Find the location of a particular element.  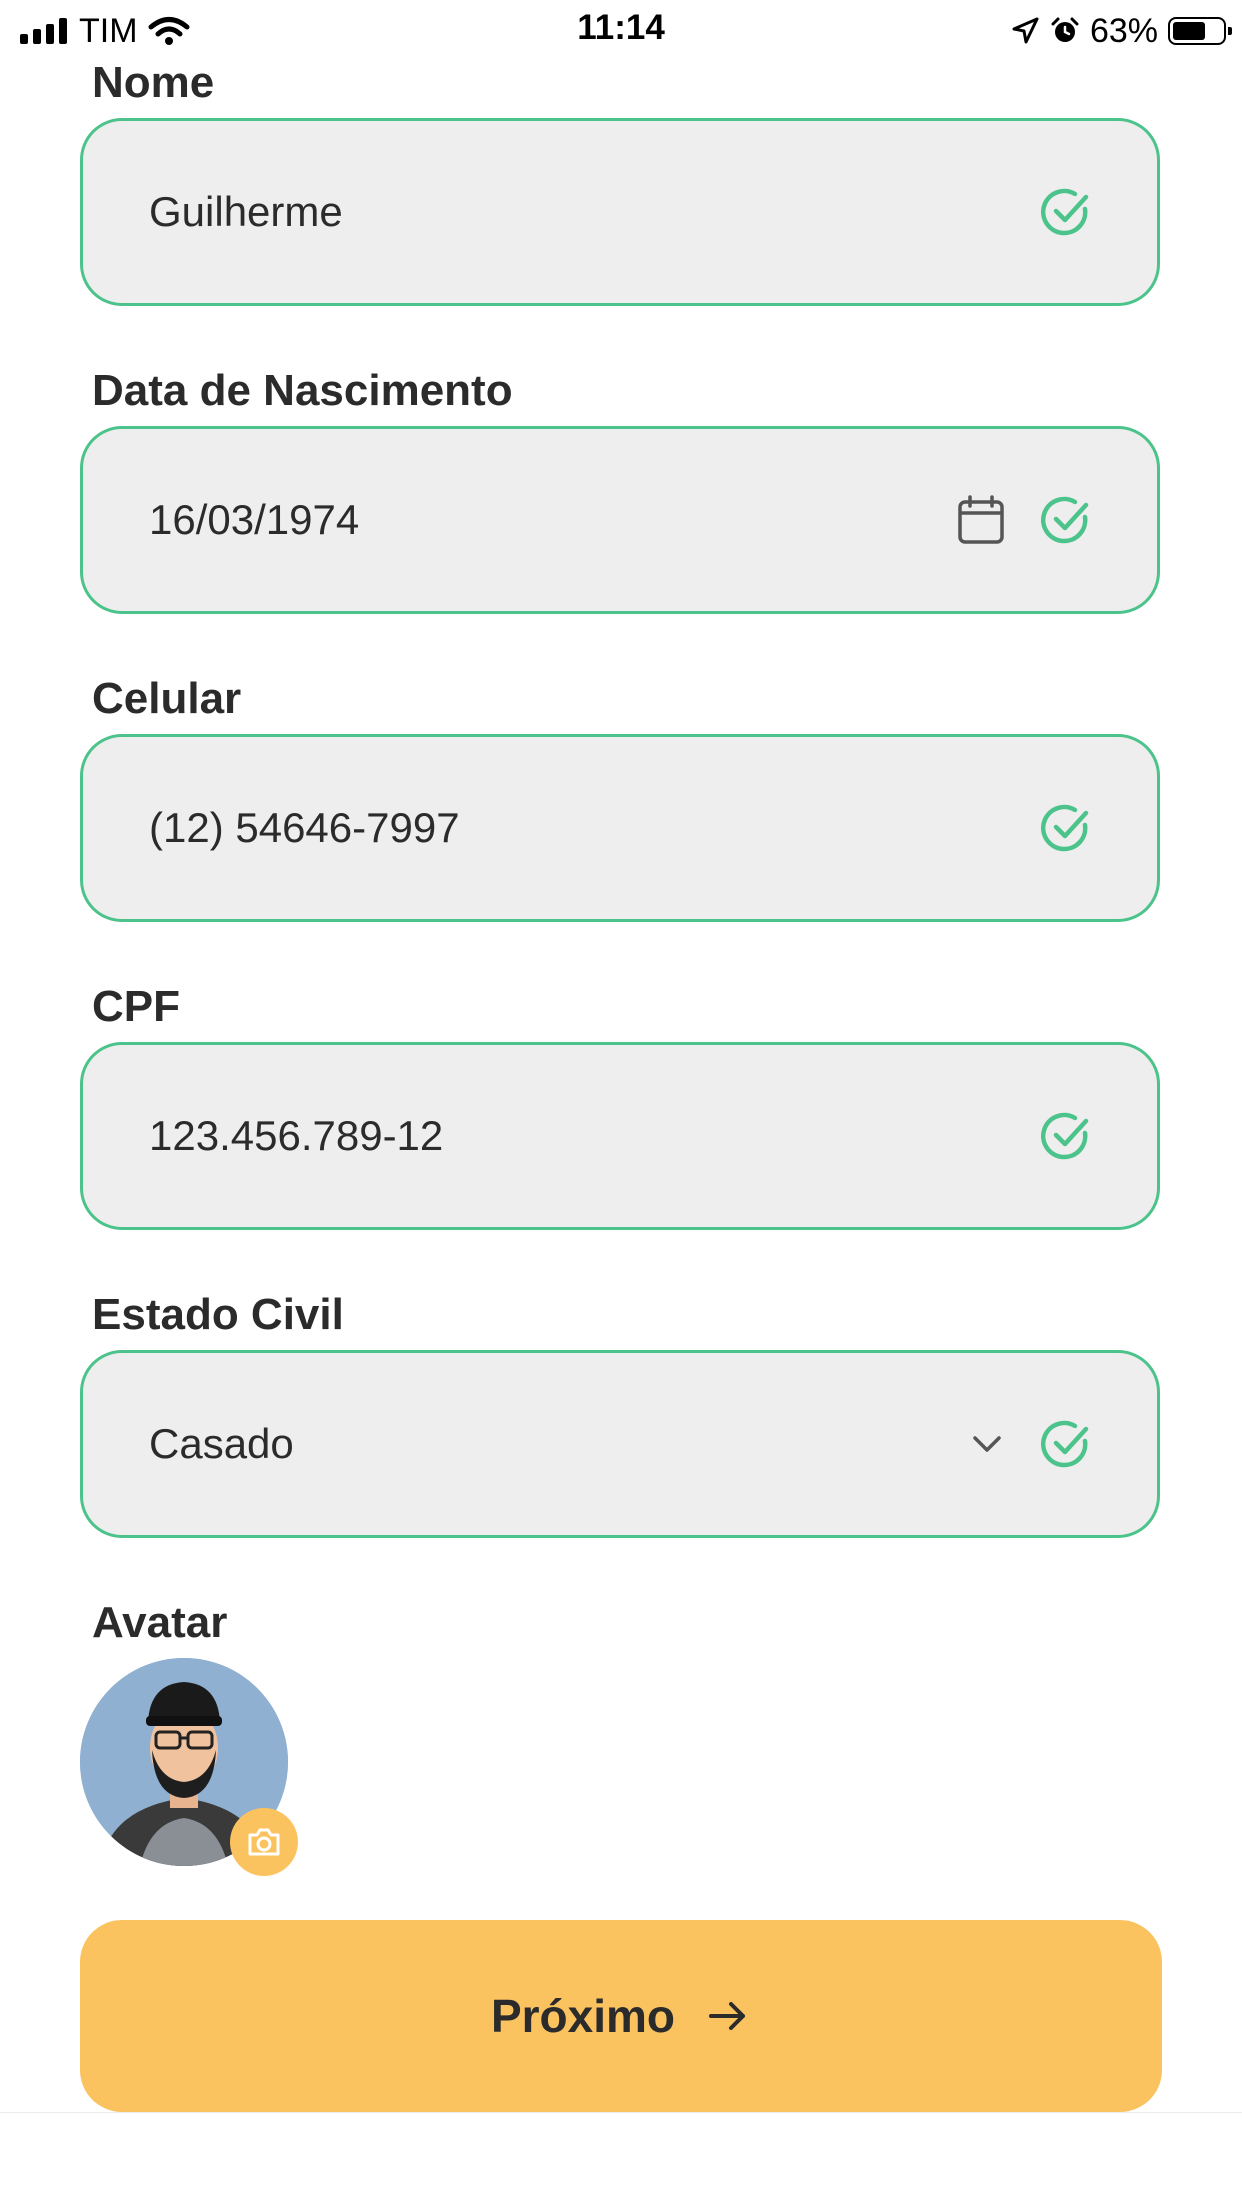

name-label: Nome is located at coordinates (153, 82).